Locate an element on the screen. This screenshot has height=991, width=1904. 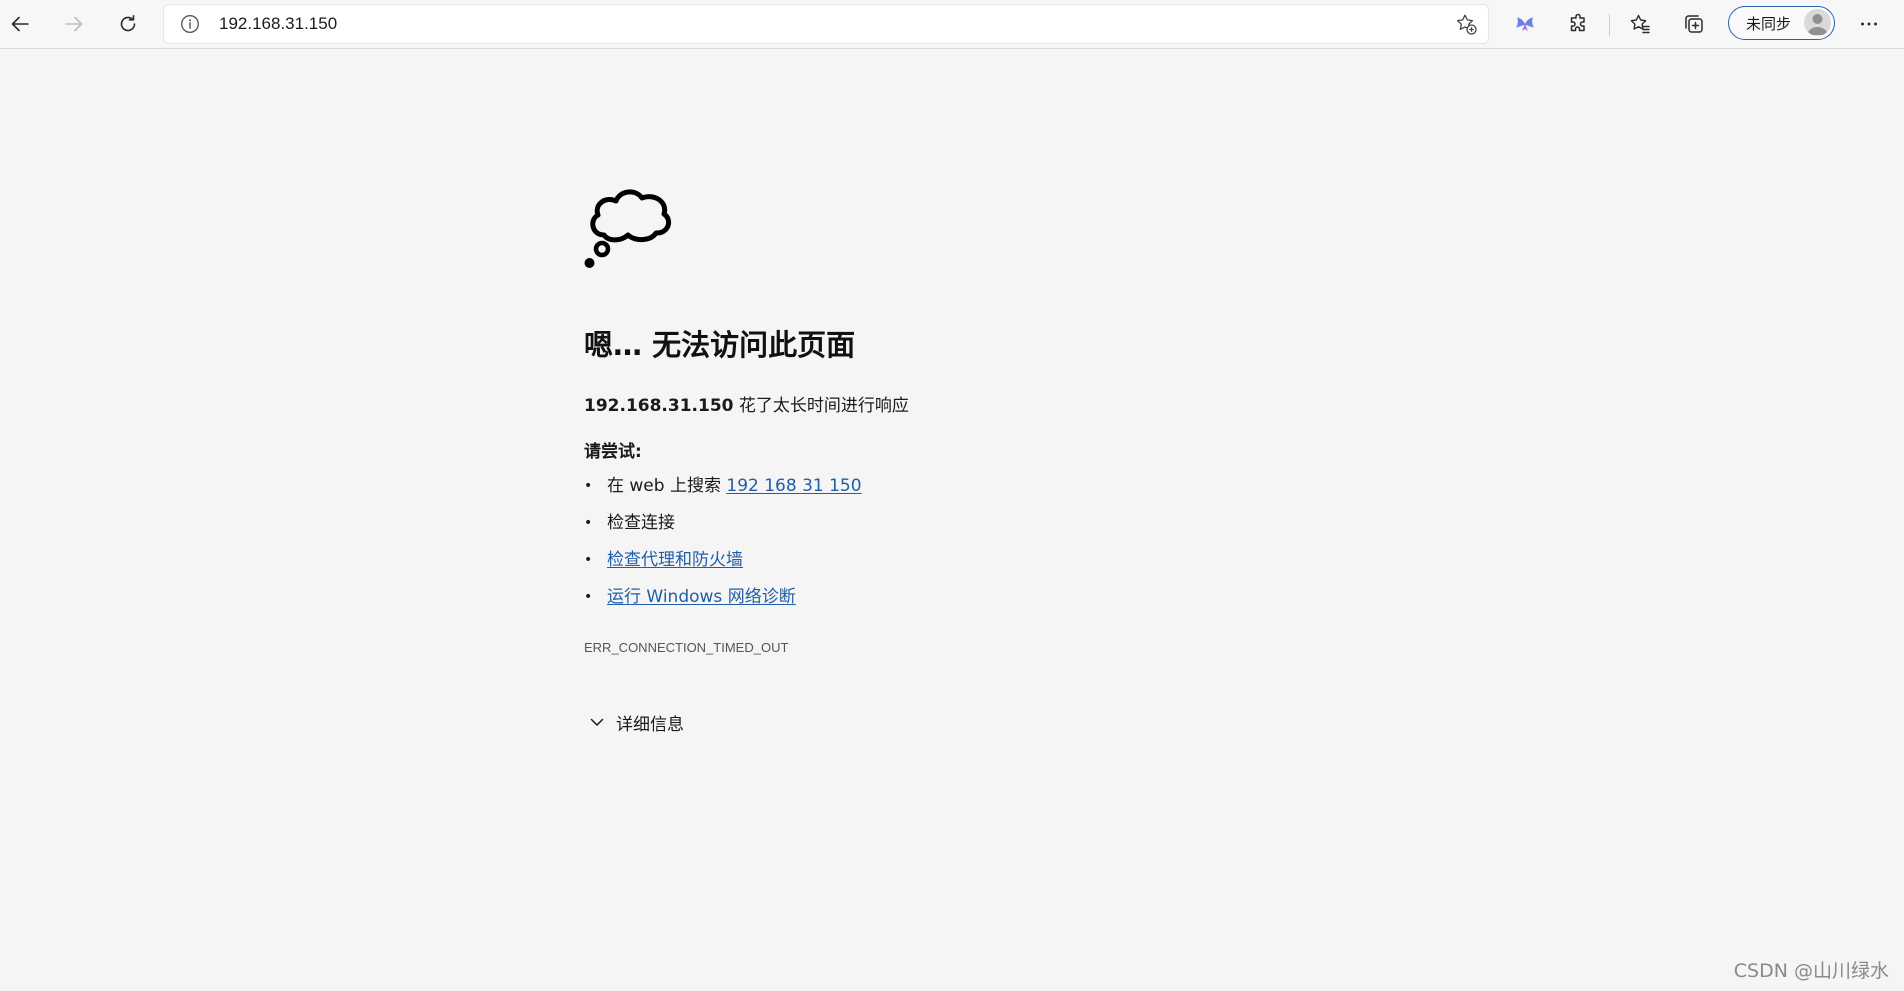
run-network-diagnostics-link: 运行 Windows 网络诊断 is located at coordinates (701, 597).